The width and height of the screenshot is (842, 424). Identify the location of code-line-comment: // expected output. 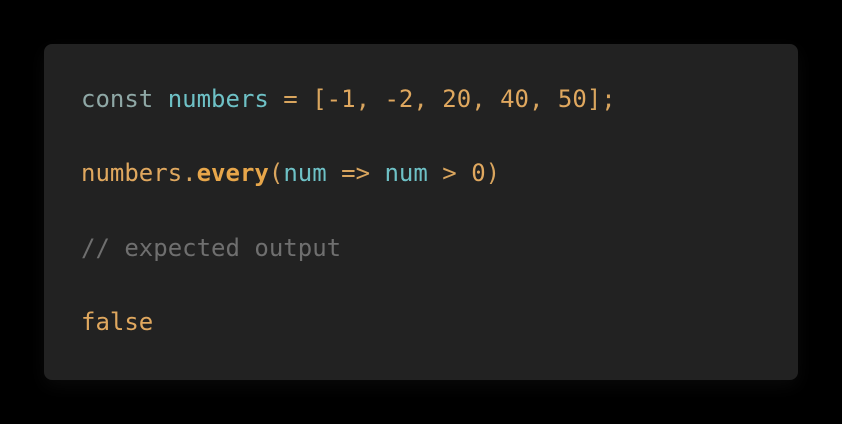
(211, 248).